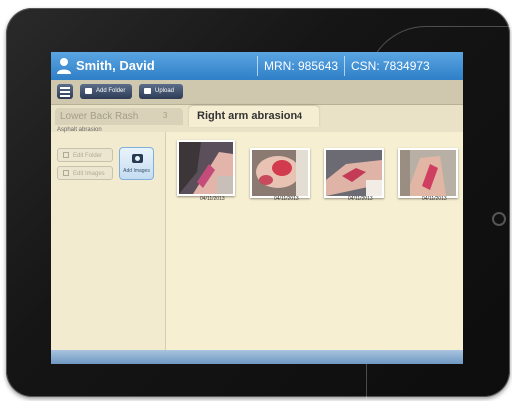 Image resolution: width=512 pixels, height=401 pixels. I want to click on edit-images-label: Edit Images, so click(89, 174).